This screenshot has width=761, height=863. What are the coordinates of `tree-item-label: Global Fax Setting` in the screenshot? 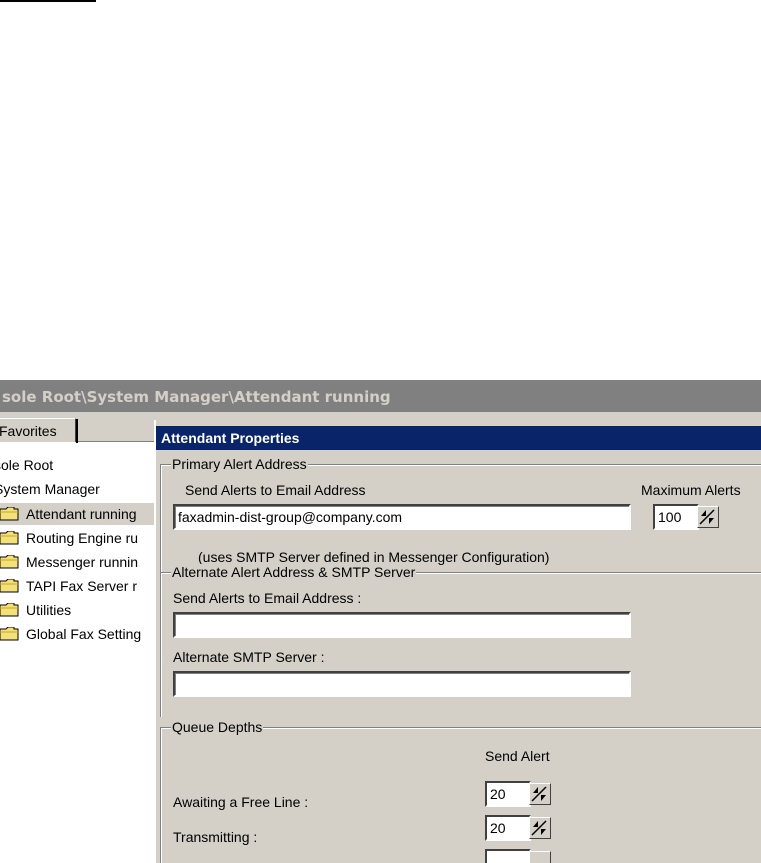 It's located at (84, 634).